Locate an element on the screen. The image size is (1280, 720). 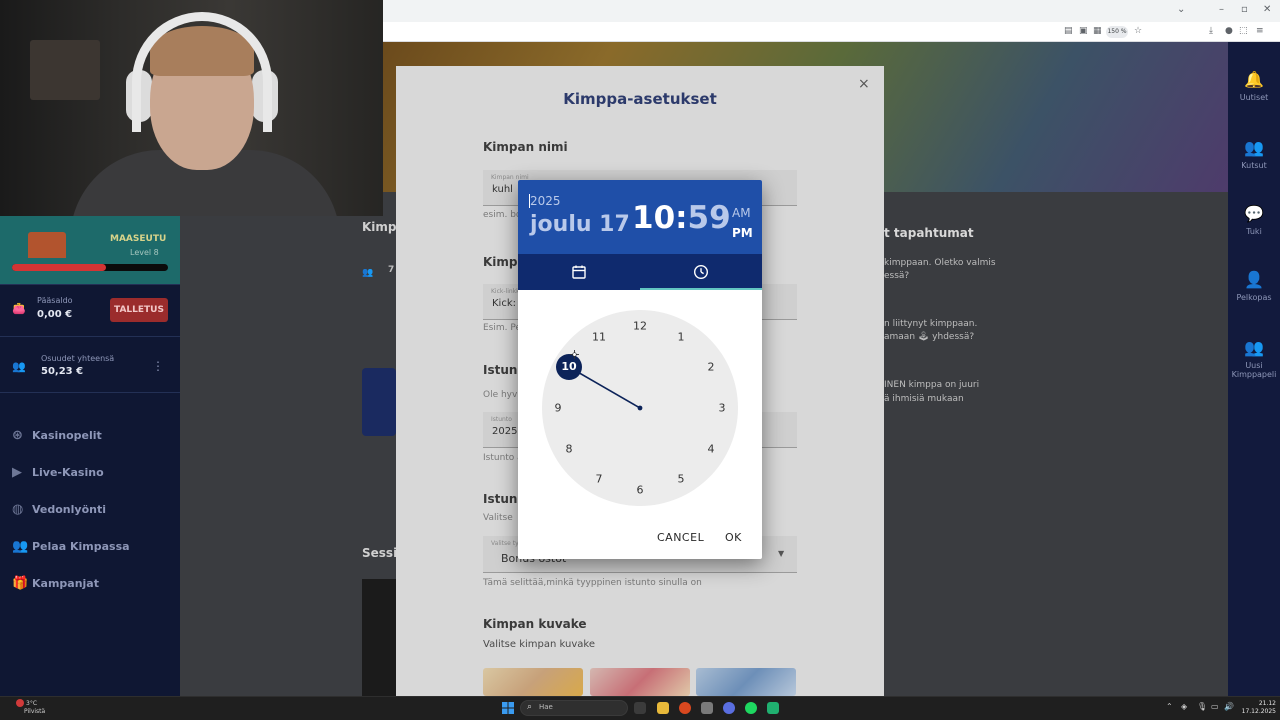
clock-hour: 6 is located at coordinates (640, 490).